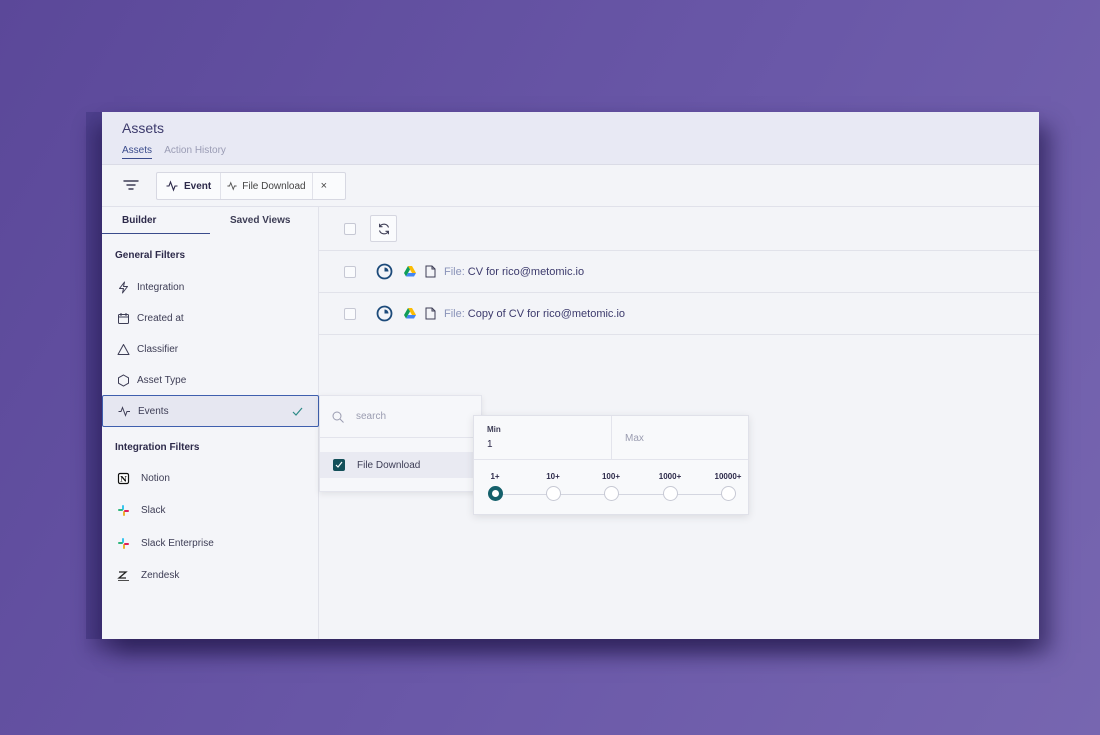  Describe the element at coordinates (160, 575) in the screenshot. I see `filter-item-label: Zendesk` at that location.